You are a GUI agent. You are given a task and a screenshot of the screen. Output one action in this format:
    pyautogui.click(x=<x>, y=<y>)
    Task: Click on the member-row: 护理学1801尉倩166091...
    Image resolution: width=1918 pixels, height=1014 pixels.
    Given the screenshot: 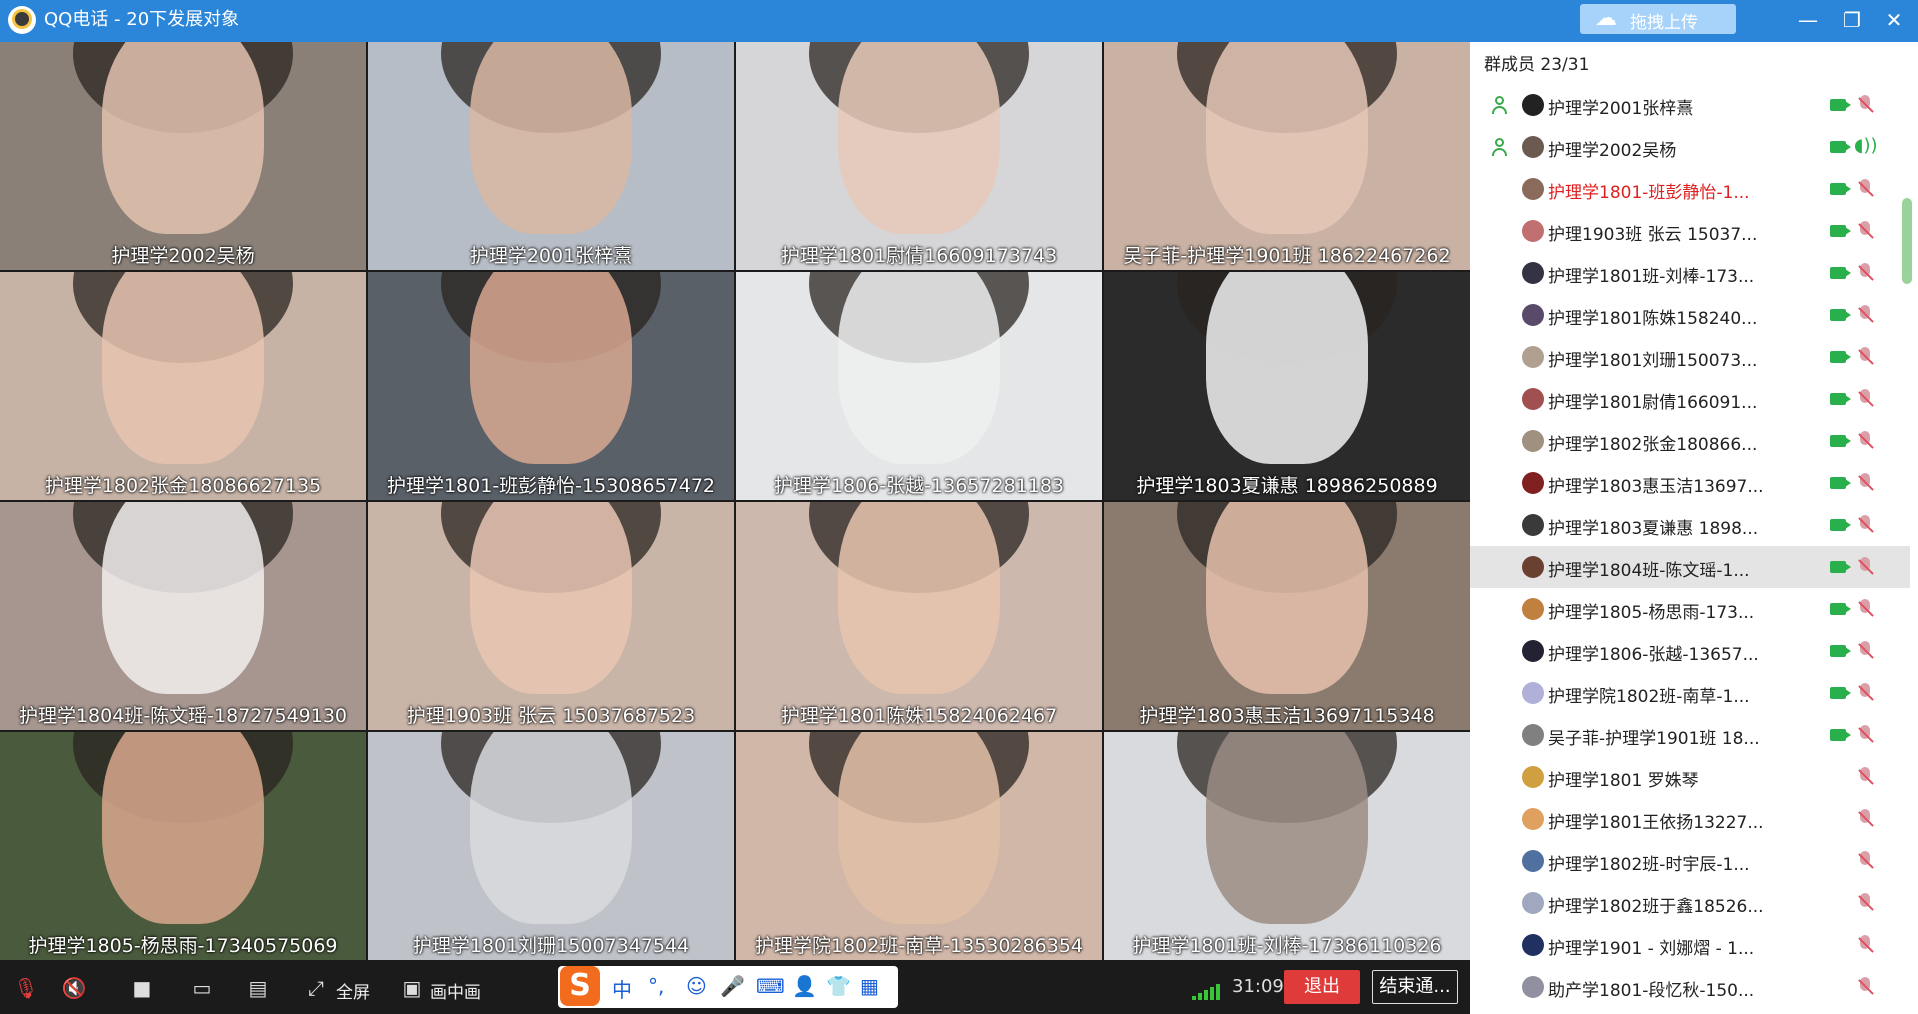 What is the action you would take?
    pyautogui.click(x=1690, y=399)
    